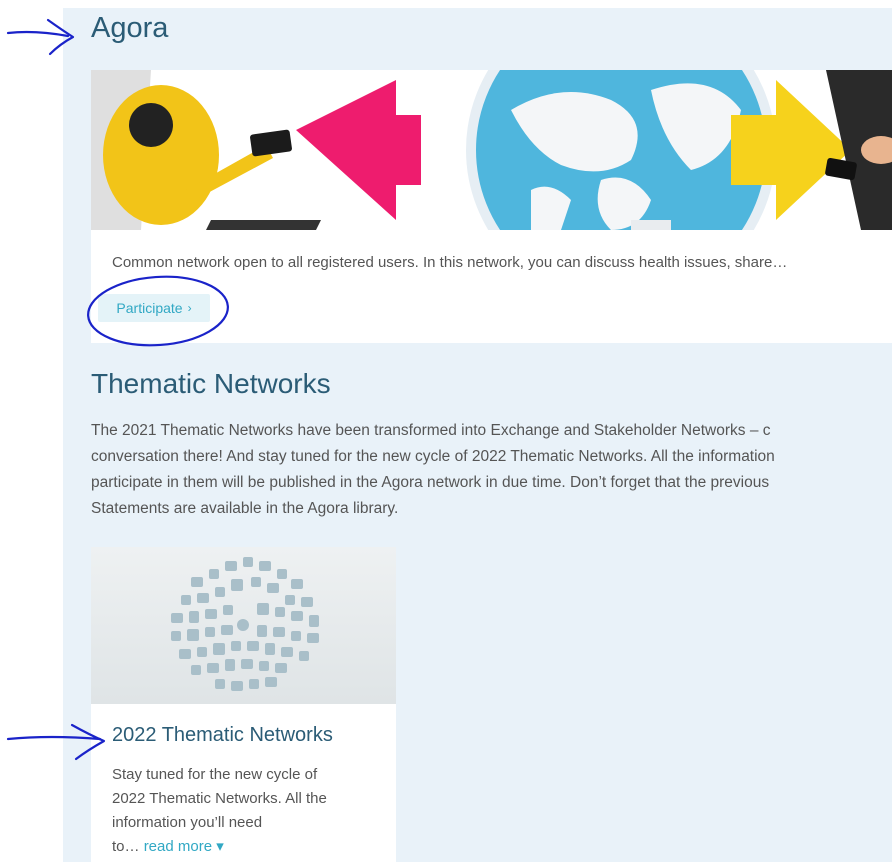 This screenshot has width=892, height=862. I want to click on thematic-networks-title: Thematic Networks, so click(211, 383).